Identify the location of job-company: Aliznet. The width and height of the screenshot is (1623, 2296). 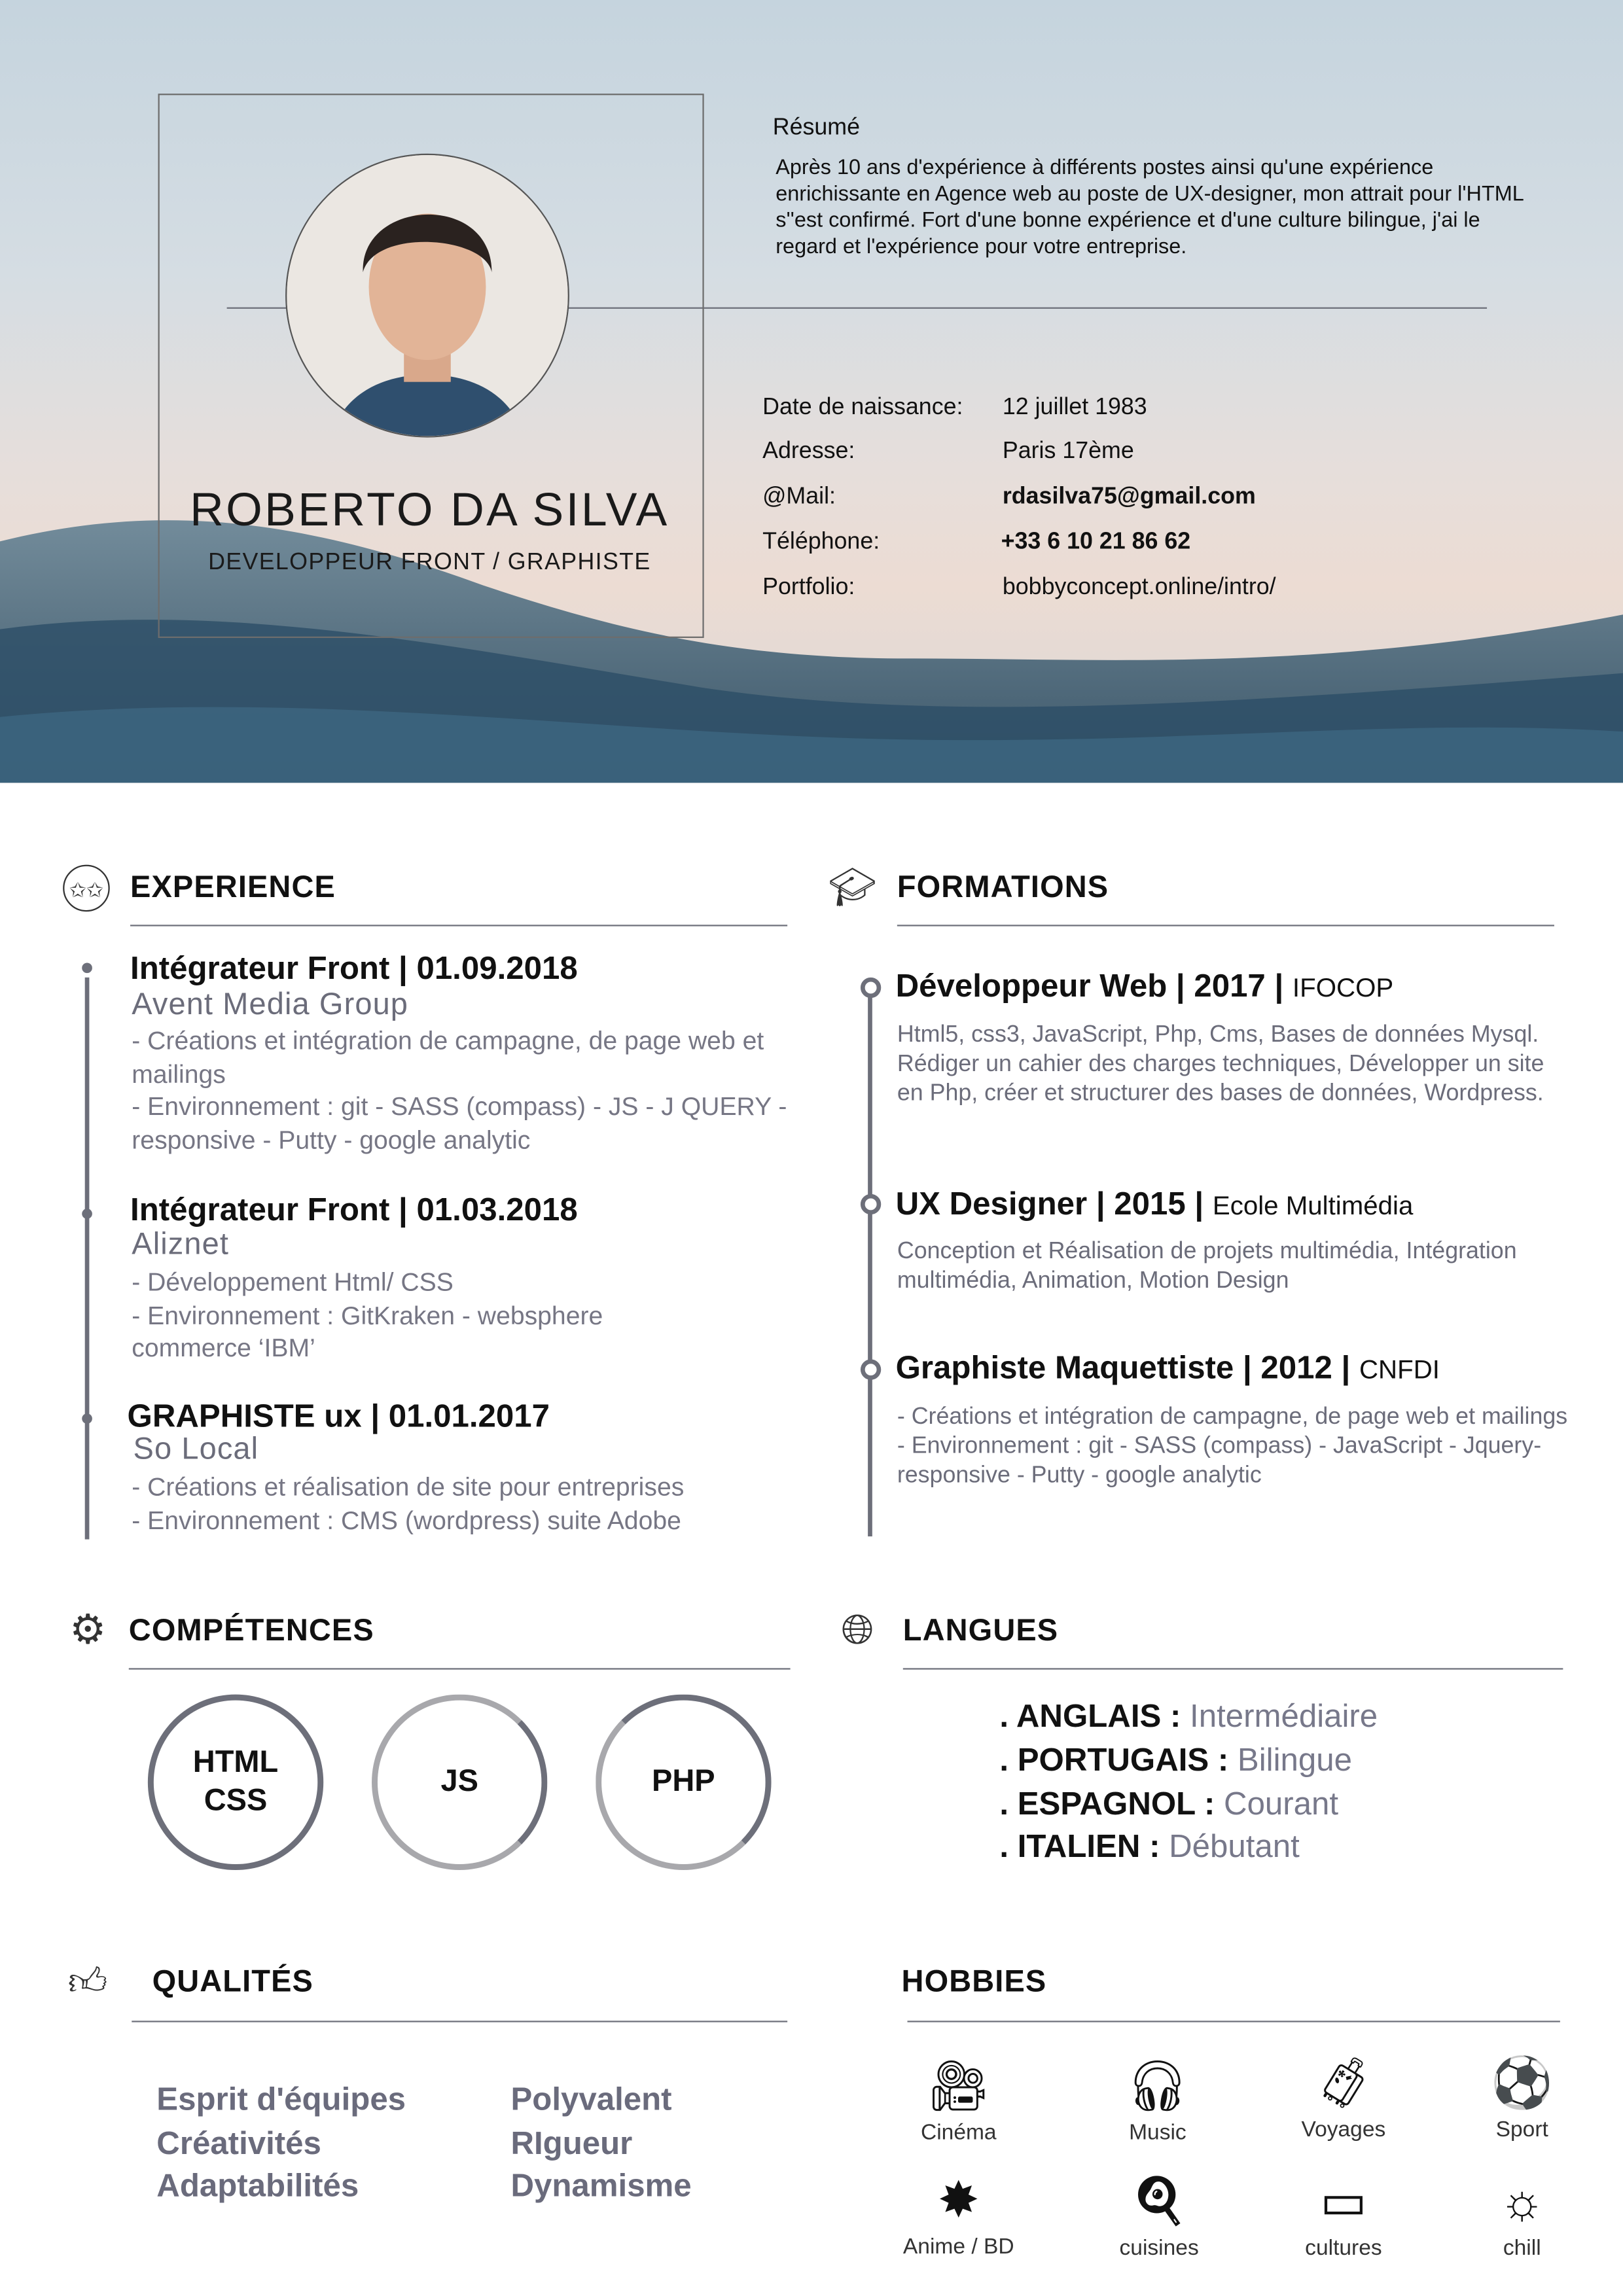
(181, 1244).